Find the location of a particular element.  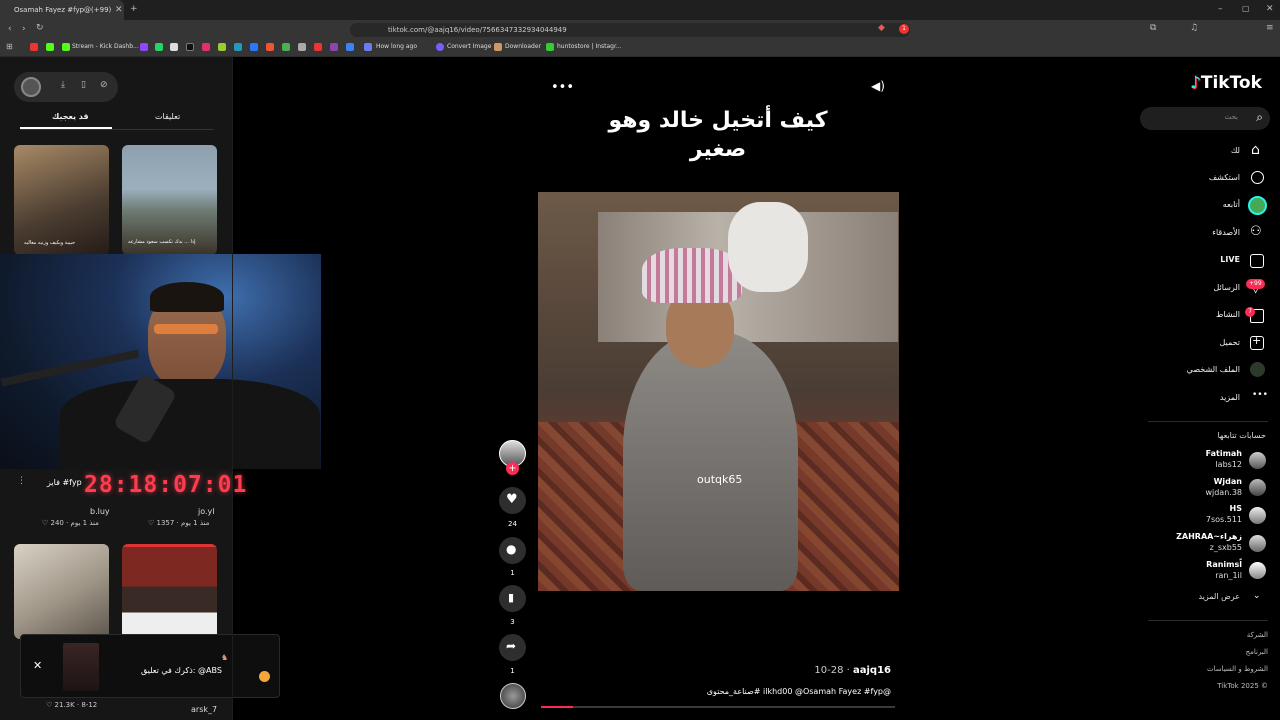

bookmark-how-long-ago: How long ago is located at coordinates (396, 46).